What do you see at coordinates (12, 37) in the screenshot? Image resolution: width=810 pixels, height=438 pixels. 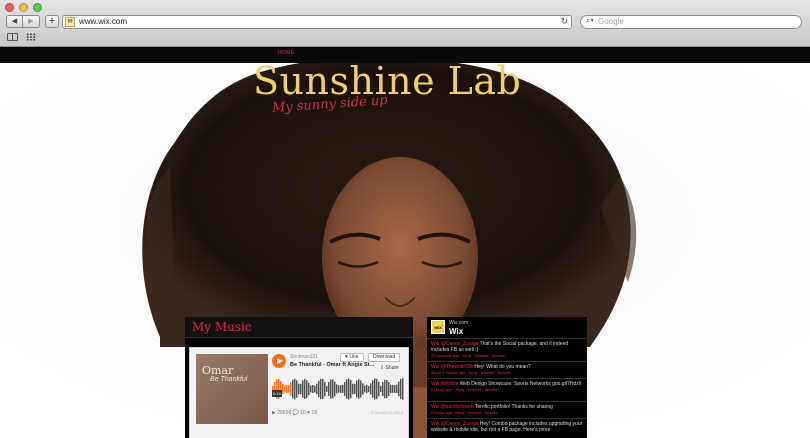 I see `reading-list-icon` at bounding box center [12, 37].